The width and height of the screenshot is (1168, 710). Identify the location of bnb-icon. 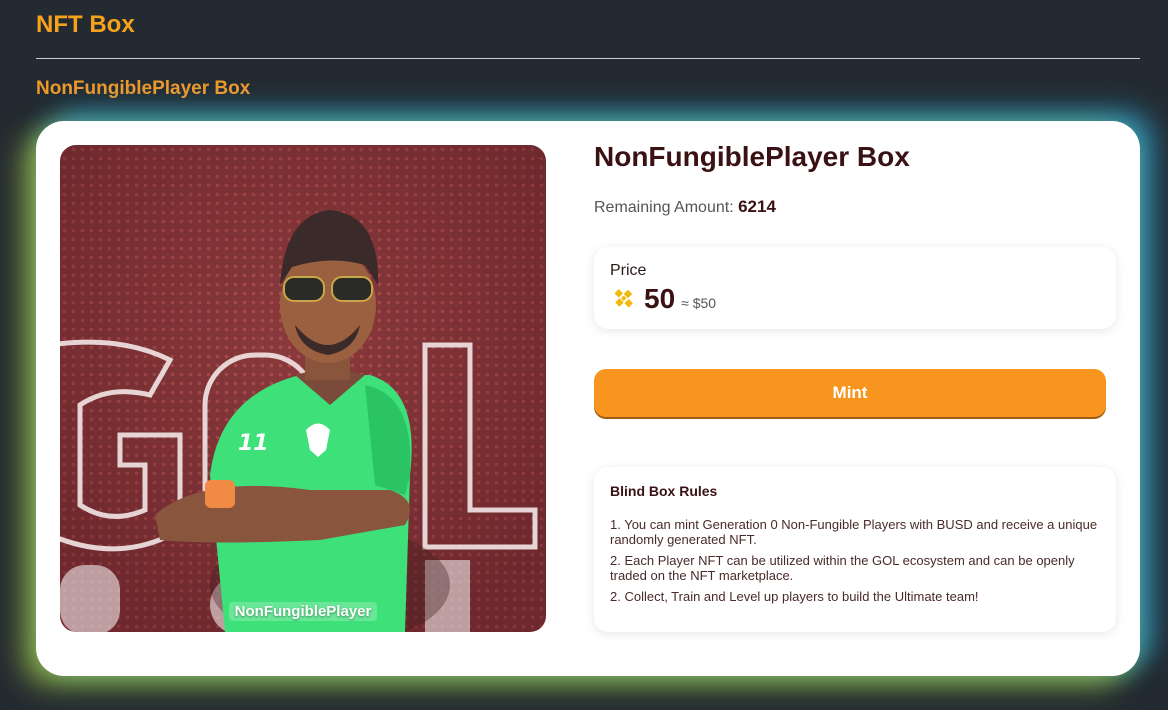
(623, 298).